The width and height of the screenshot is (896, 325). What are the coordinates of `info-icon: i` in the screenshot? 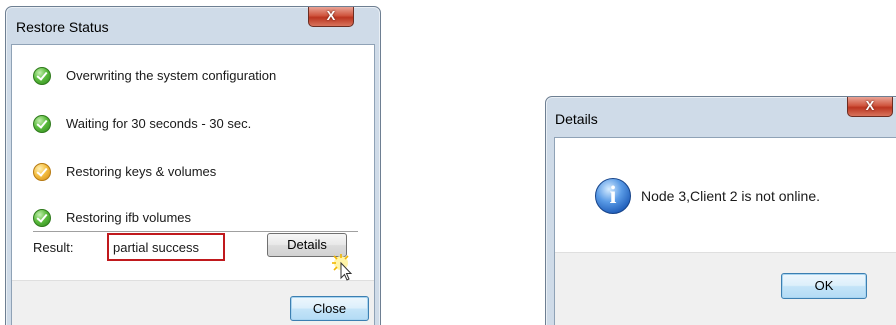 It's located at (613, 196).